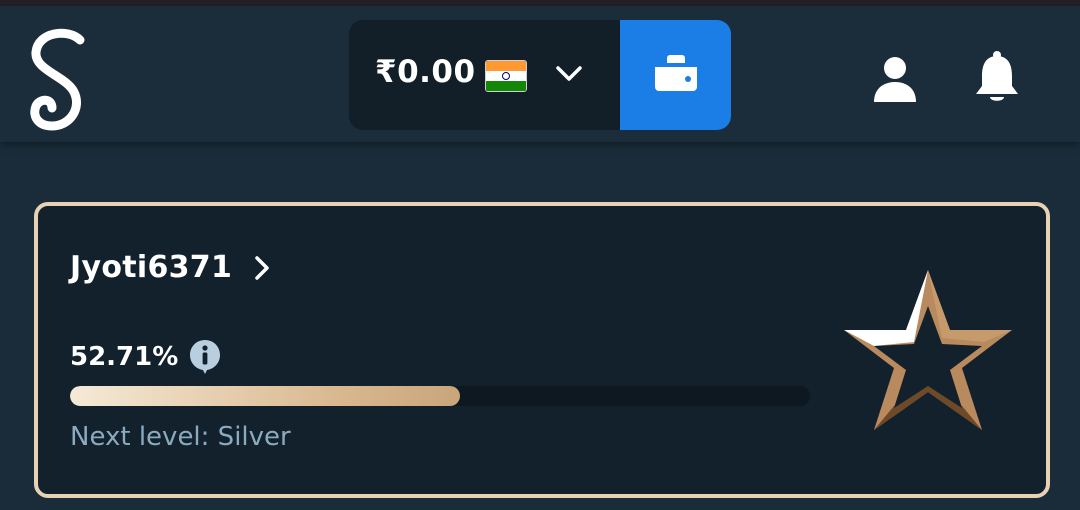 This screenshot has width=1080, height=510. What do you see at coordinates (484, 75) in the screenshot?
I see `currency-selector: ₹0.00` at bounding box center [484, 75].